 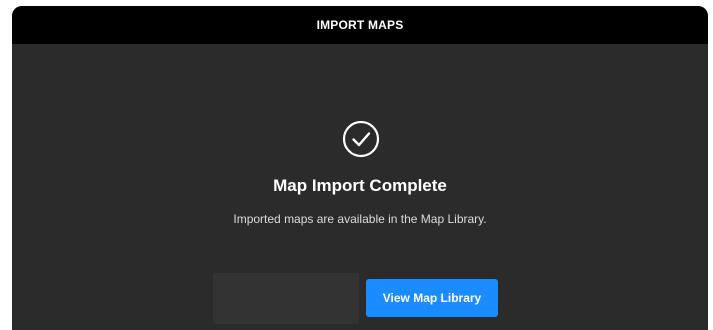 I want to click on view-map-library-button: View Map Library, so click(x=432, y=298).